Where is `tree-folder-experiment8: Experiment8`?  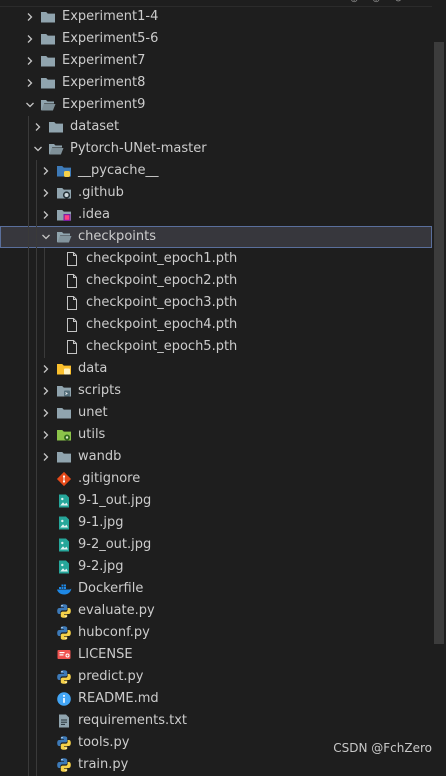
tree-folder-experiment8: Experiment8 is located at coordinates (216, 83).